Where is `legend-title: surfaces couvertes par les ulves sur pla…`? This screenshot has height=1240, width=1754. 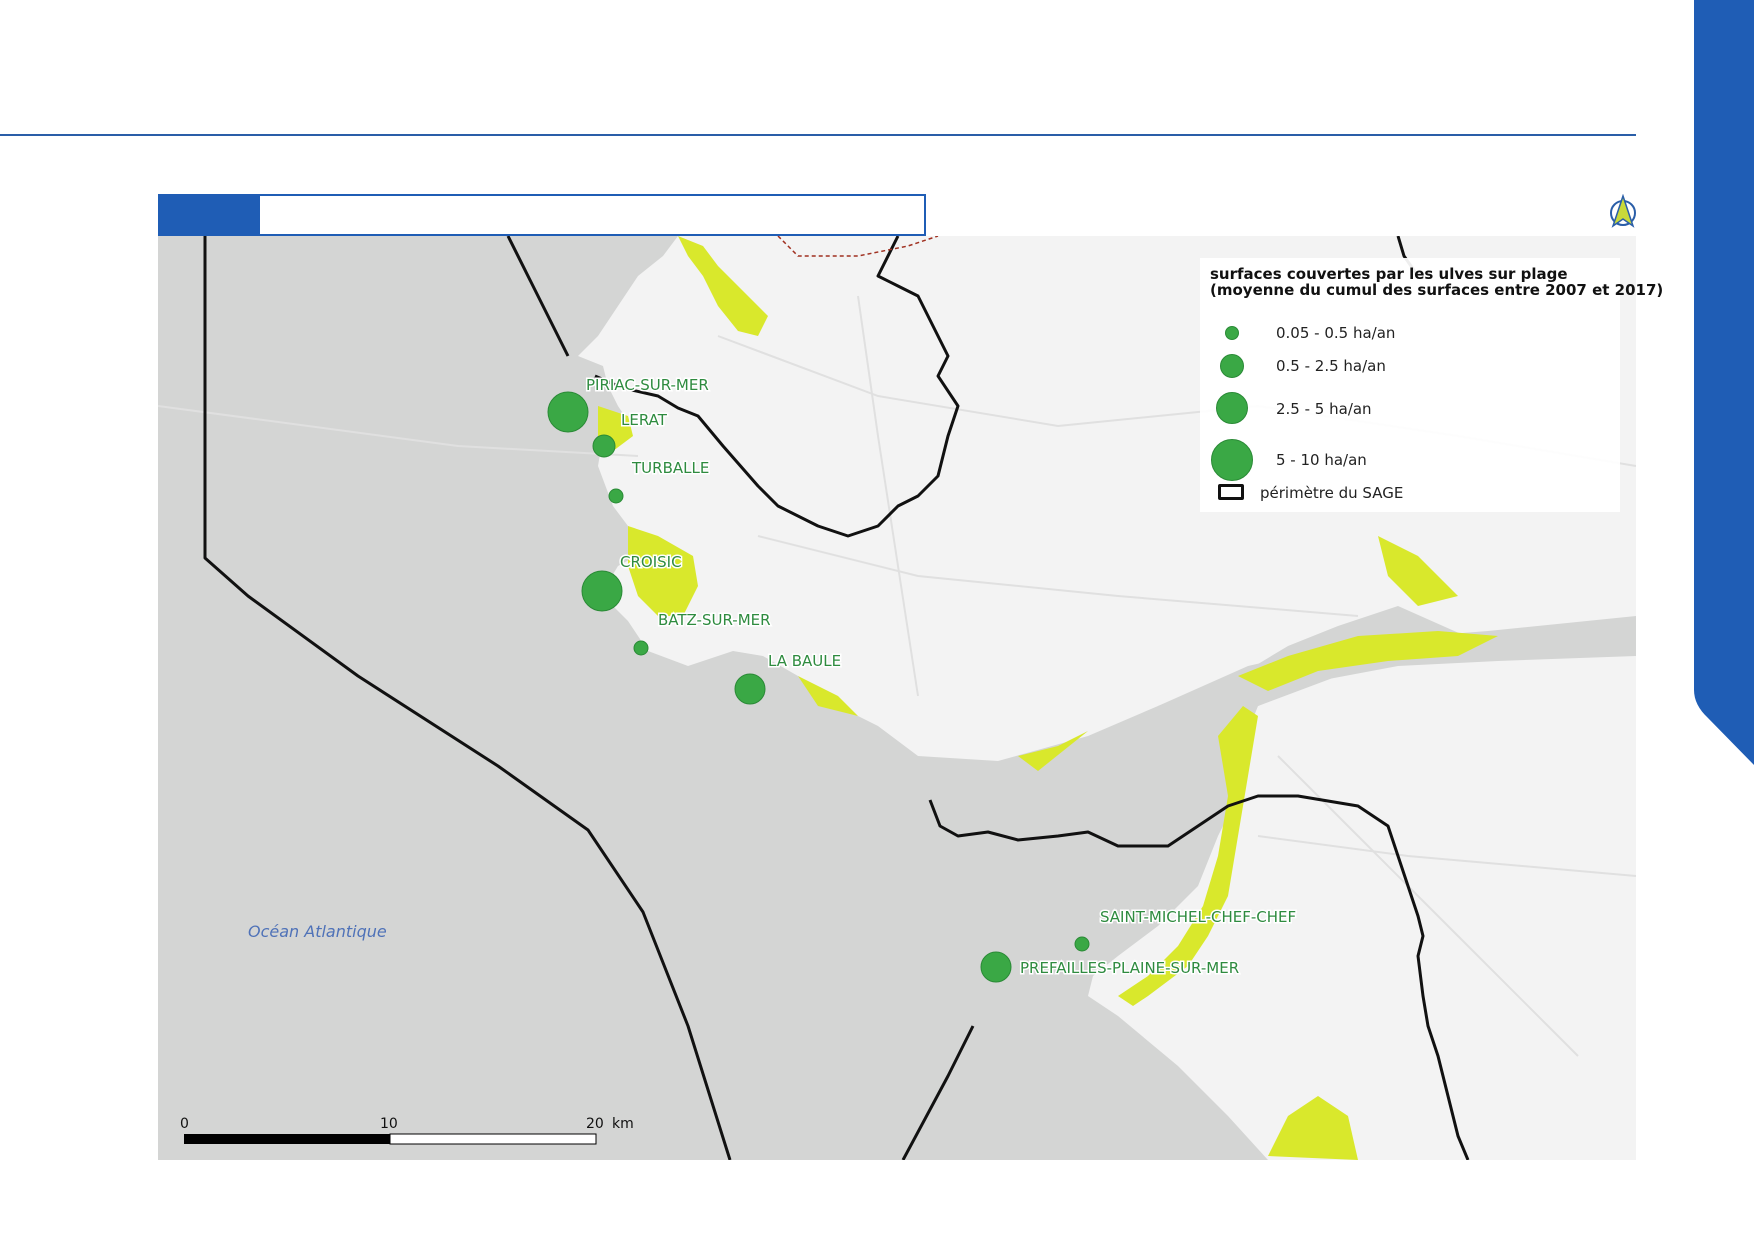 legend-title: surfaces couvertes par les ulves sur pla… is located at coordinates (1436, 282).